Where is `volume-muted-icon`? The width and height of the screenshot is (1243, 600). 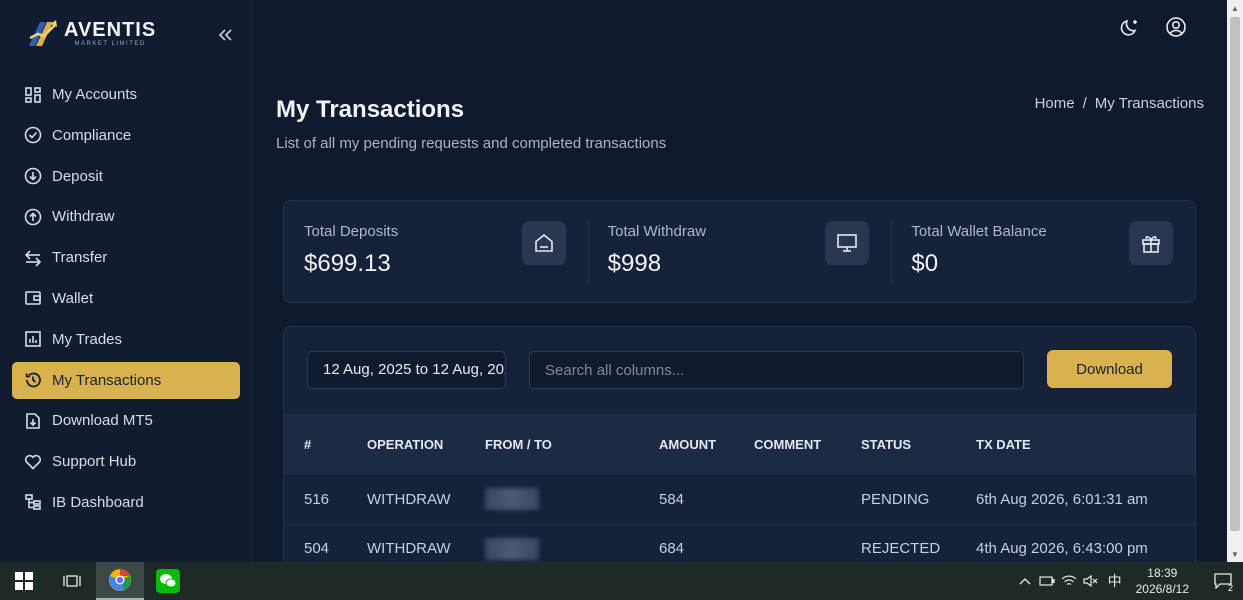
volume-muted-icon is located at coordinates (1091, 581).